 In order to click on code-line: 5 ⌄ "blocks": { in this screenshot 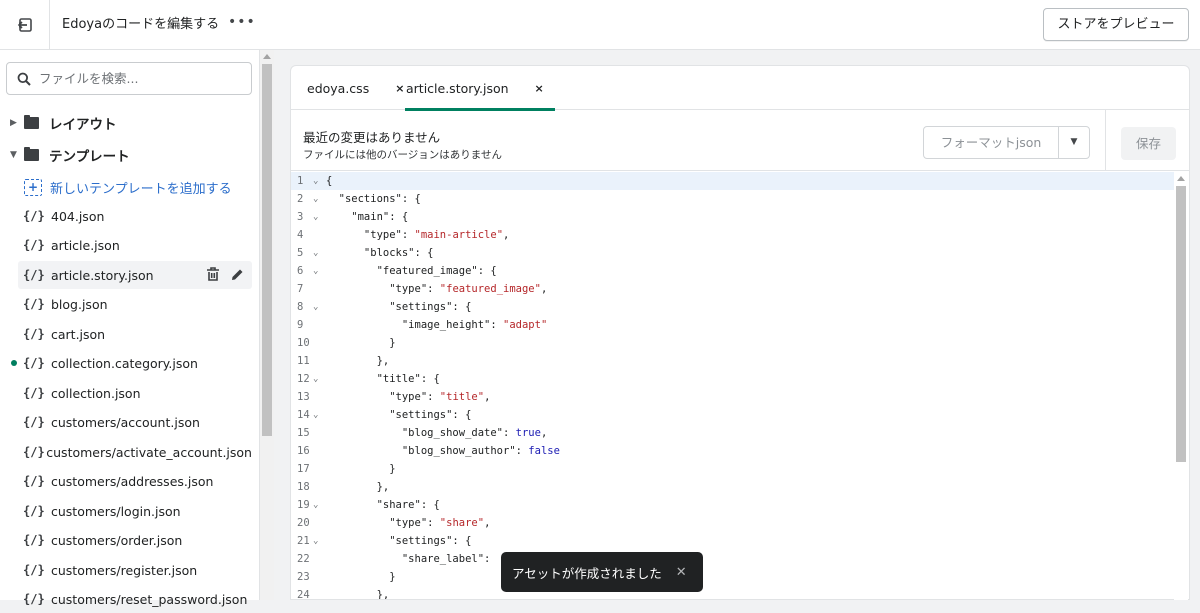, I will do `click(733, 253)`.